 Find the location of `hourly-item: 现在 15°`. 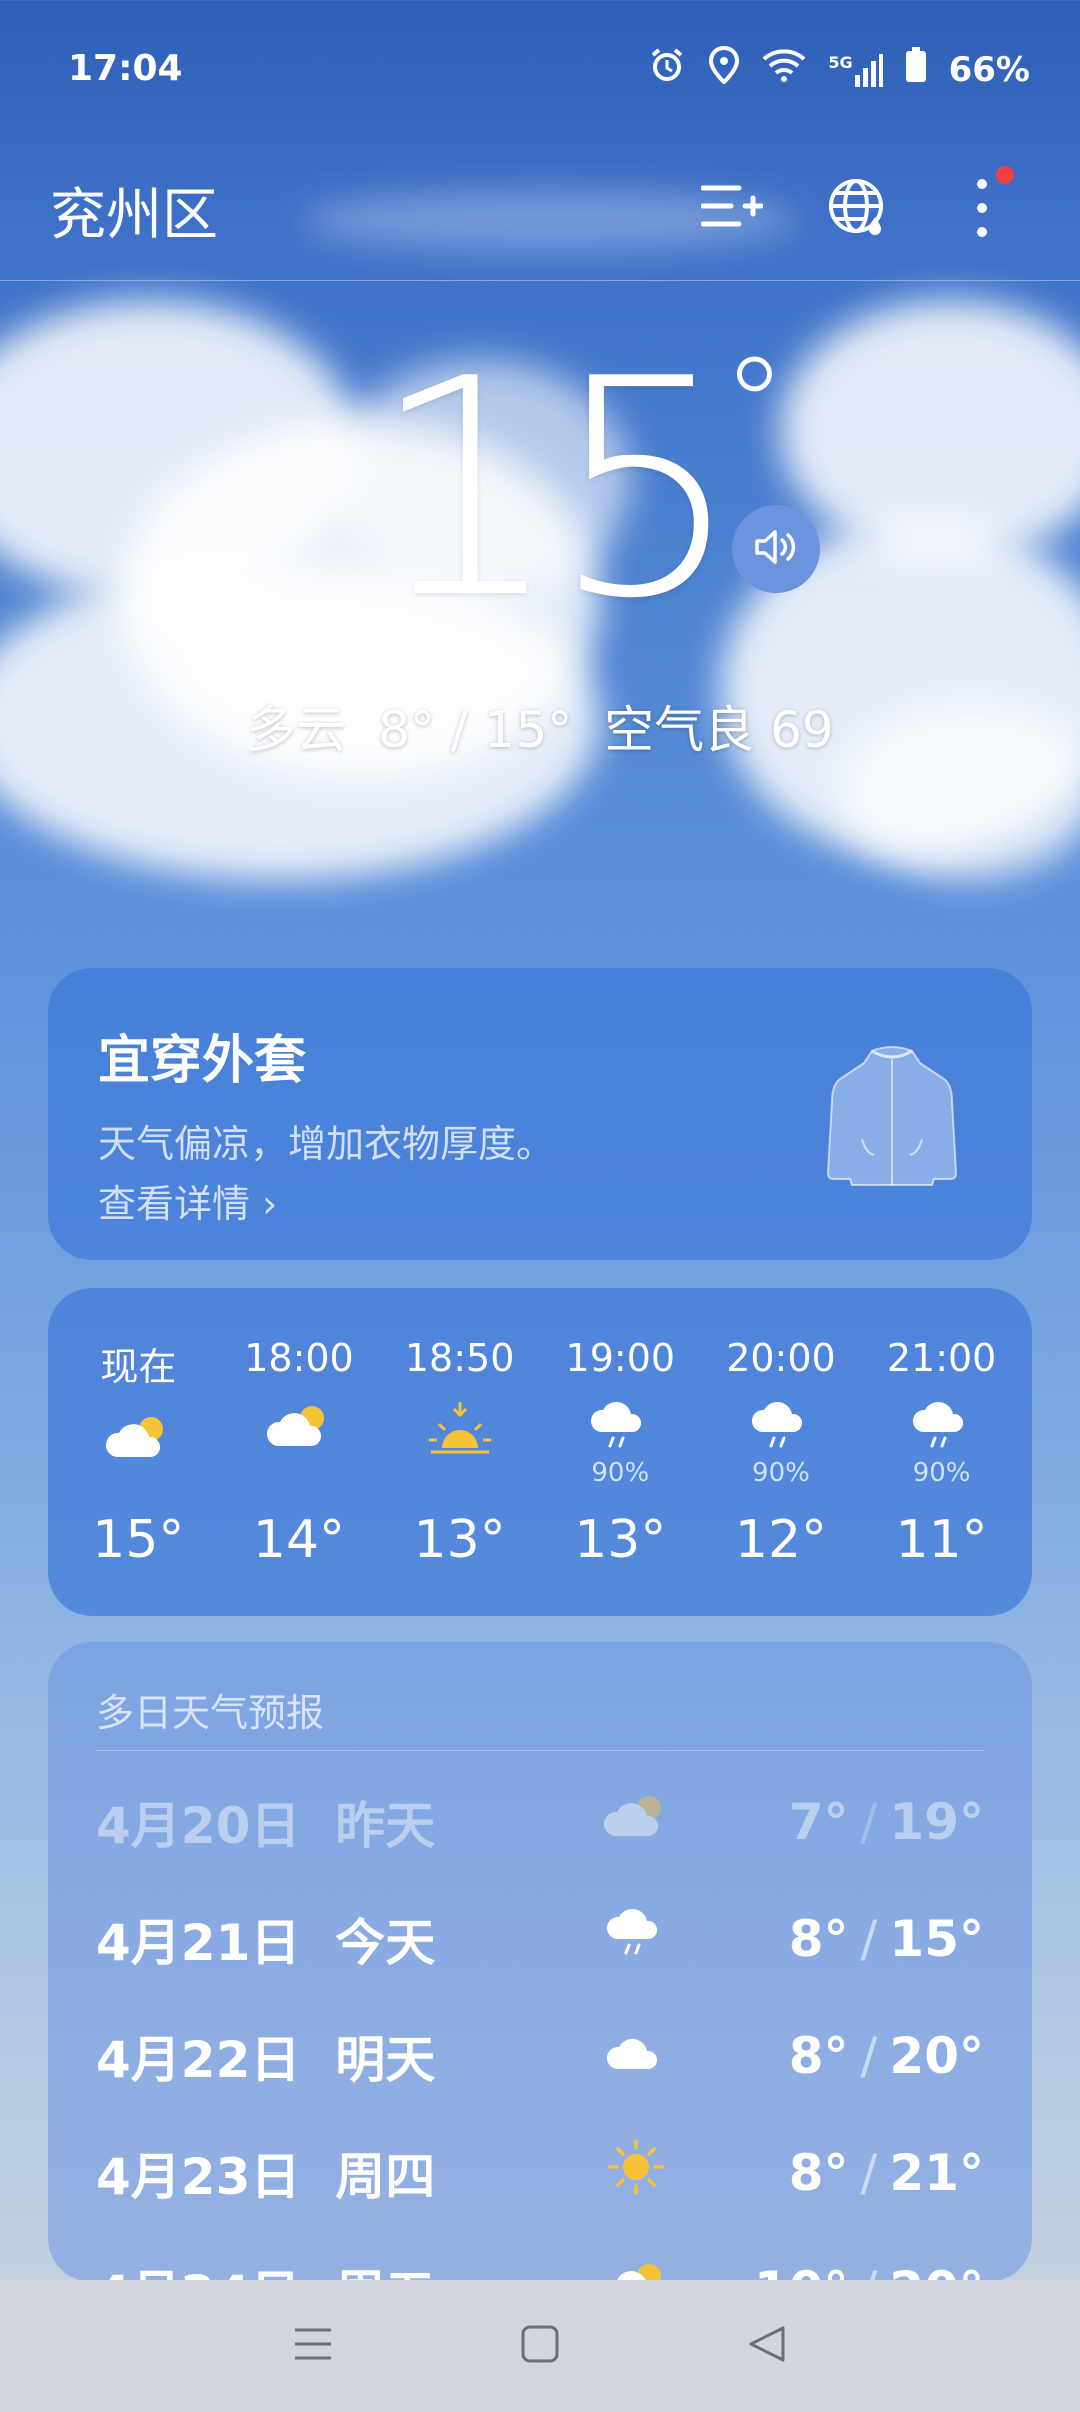

hourly-item: 现在 15° is located at coordinates (138, 1452).